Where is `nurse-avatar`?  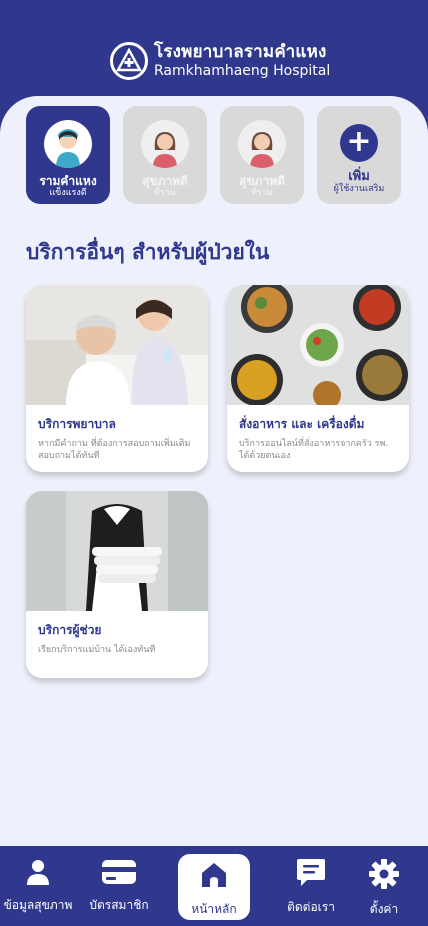
nurse-avatar is located at coordinates (68, 144).